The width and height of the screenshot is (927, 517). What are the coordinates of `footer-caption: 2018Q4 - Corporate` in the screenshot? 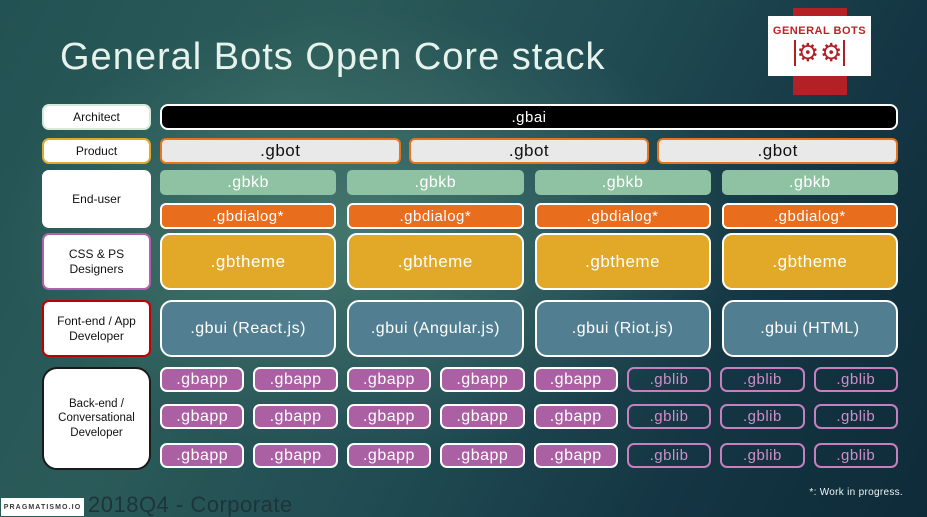 It's located at (190, 504).